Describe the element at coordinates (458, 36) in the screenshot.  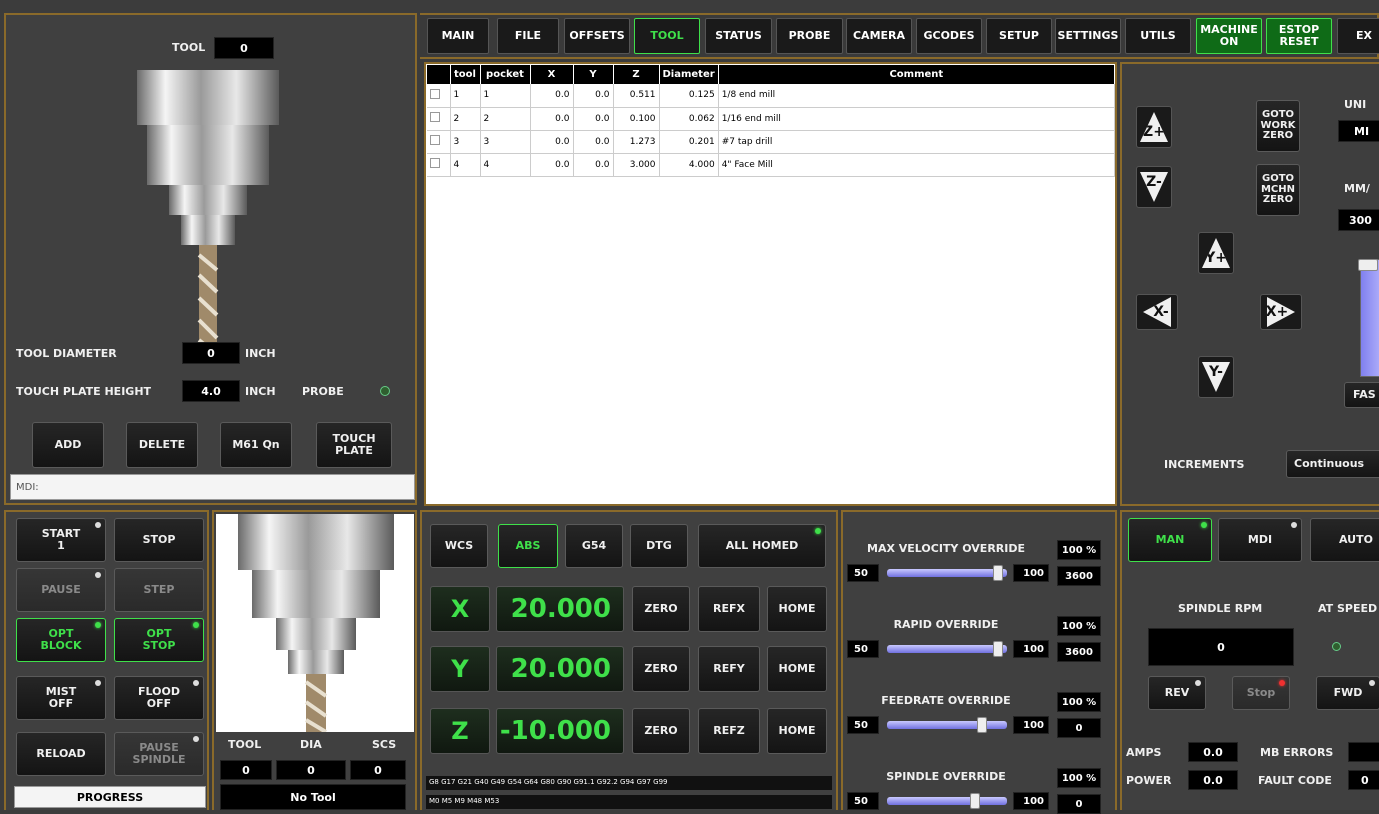
I see `tab-main: MAIN` at that location.